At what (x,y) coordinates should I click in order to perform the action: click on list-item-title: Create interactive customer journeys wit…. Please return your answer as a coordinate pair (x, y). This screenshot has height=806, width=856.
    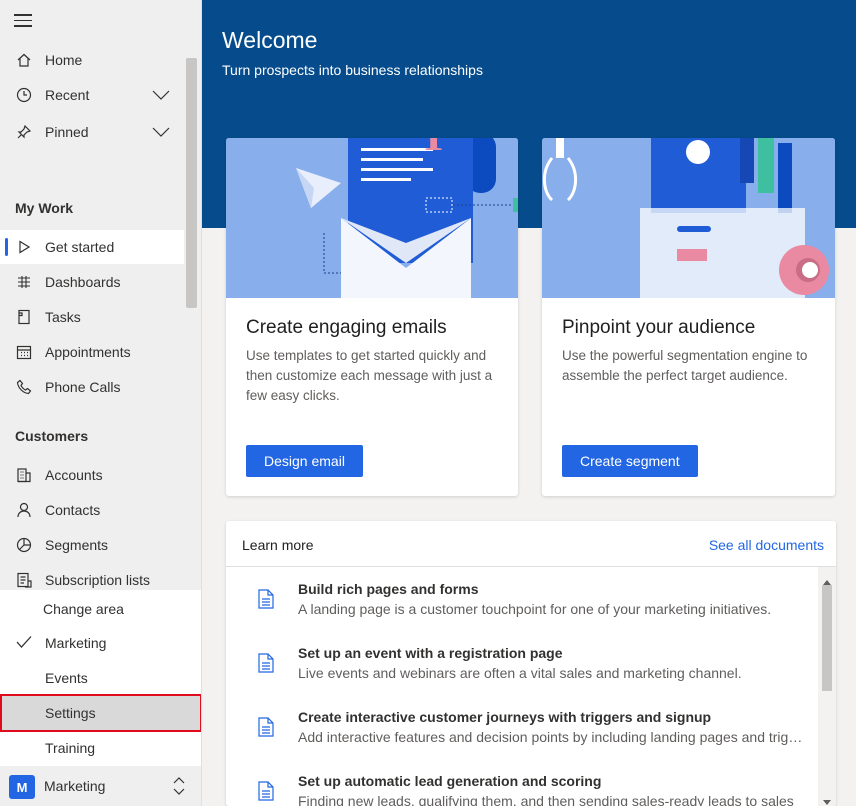
    Looking at the image, I should click on (505, 717).